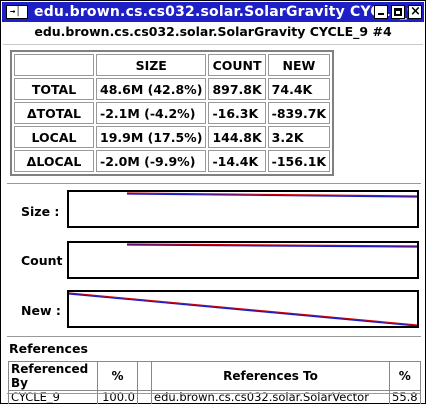  I want to click on column-header-references-to: References To, so click(270, 376).